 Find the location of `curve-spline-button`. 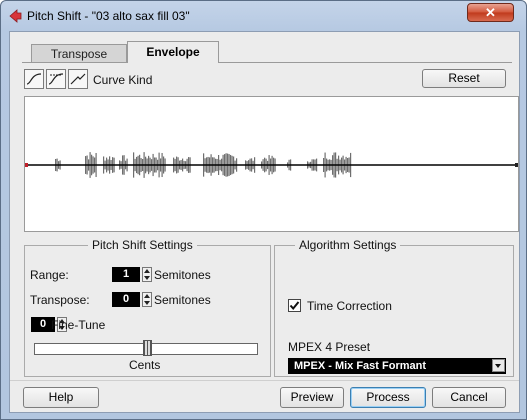

curve-spline-button is located at coordinates (34, 79).